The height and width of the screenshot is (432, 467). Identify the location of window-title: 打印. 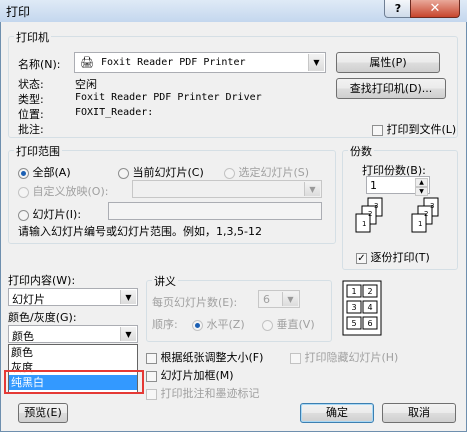
(18, 12).